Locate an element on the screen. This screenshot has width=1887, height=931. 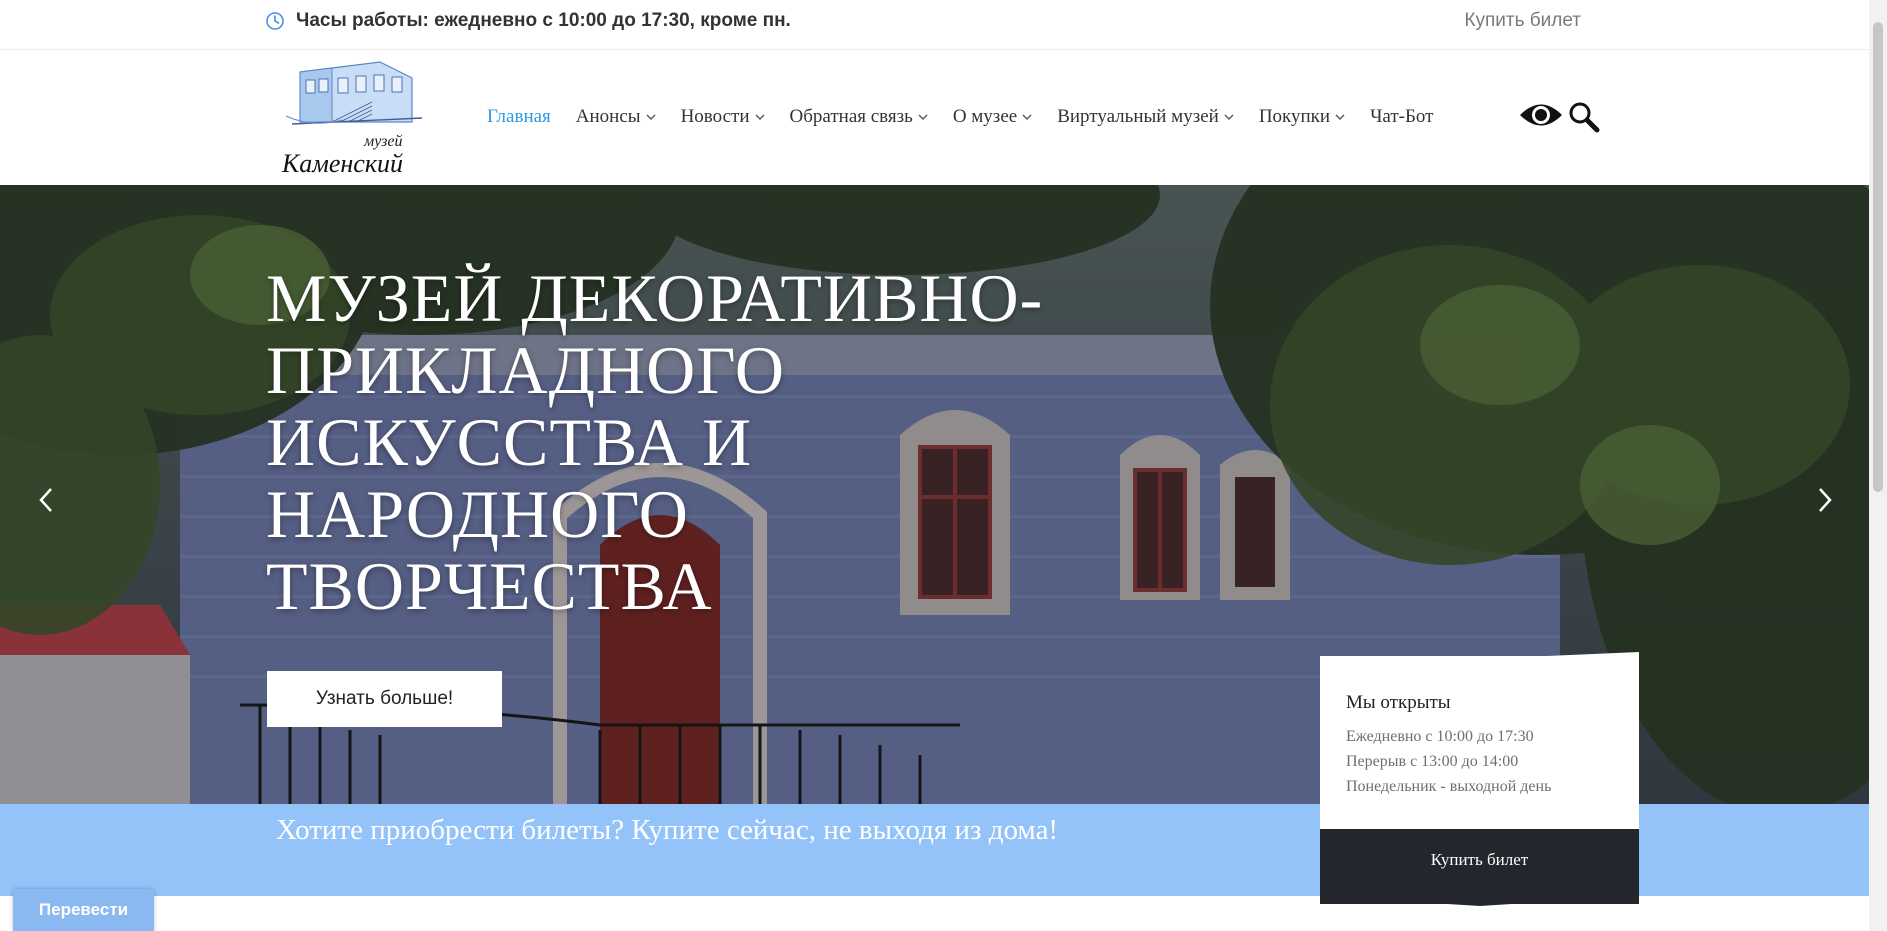
buy-ticket-label: Купить билет is located at coordinates (1479, 859).